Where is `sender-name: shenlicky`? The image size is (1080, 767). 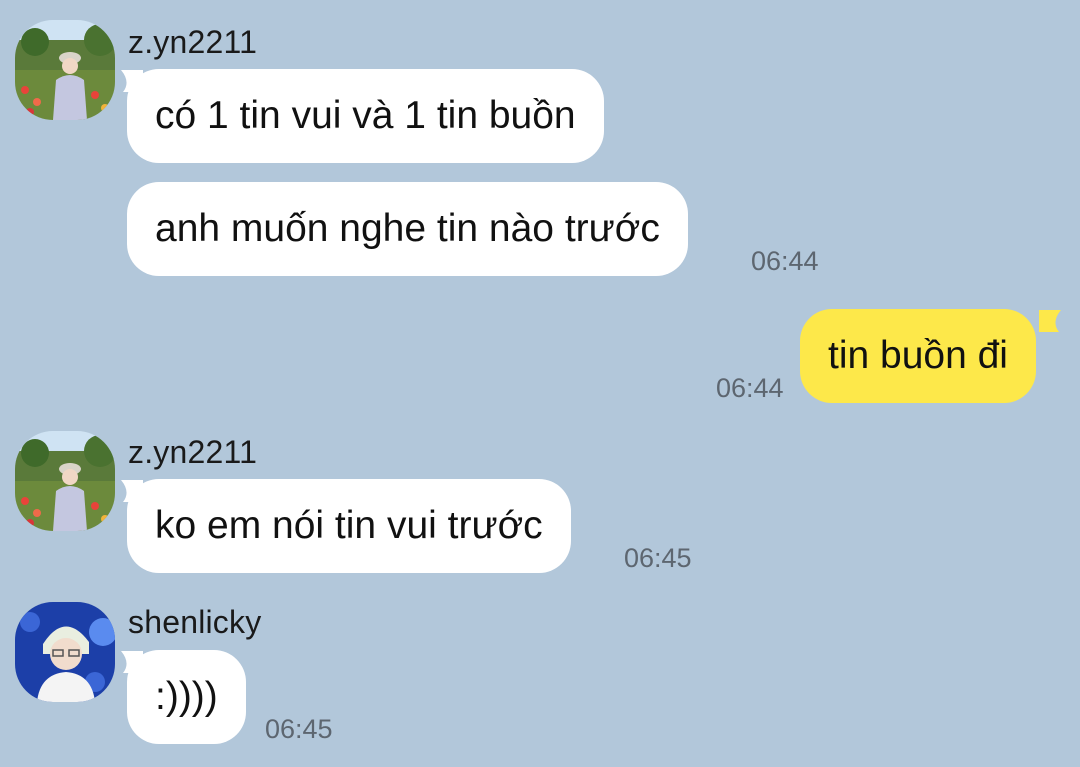 sender-name: shenlicky is located at coordinates (195, 622).